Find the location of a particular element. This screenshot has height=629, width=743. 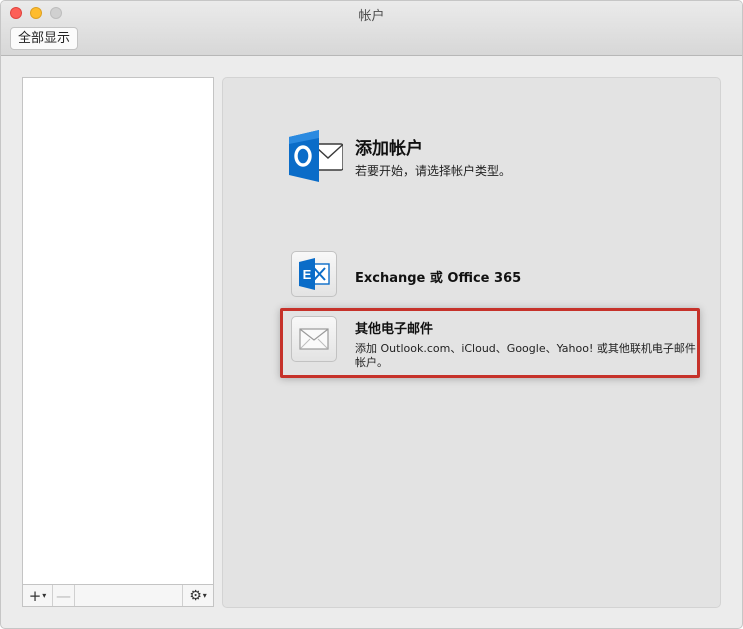

mail-envelope-icon is located at coordinates (314, 339).